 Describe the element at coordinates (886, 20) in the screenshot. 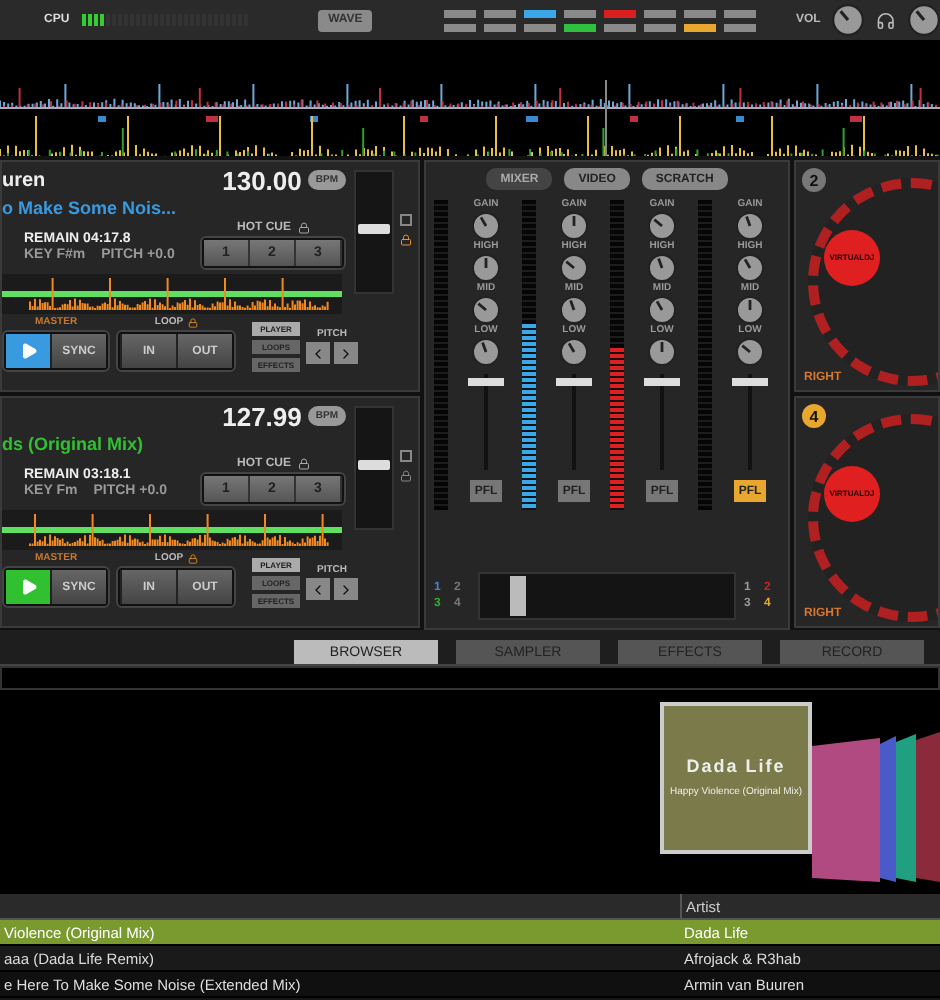

I see `headphones-icon` at that location.